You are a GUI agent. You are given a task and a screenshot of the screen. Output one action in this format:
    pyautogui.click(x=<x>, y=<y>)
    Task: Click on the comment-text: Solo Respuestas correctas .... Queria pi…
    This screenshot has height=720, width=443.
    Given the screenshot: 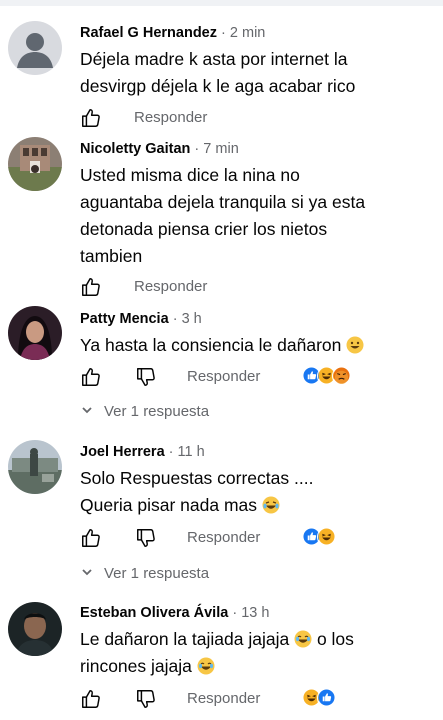 What is the action you would take?
    pyautogui.click(x=256, y=492)
    